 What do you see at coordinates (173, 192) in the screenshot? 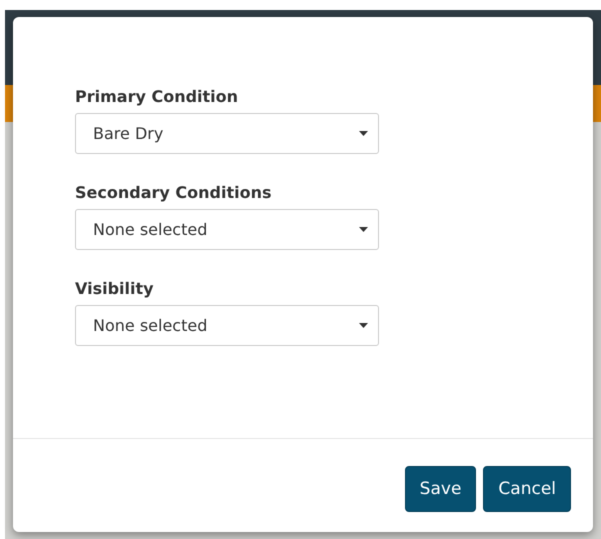
I see `field-label: Secondary Conditions` at bounding box center [173, 192].